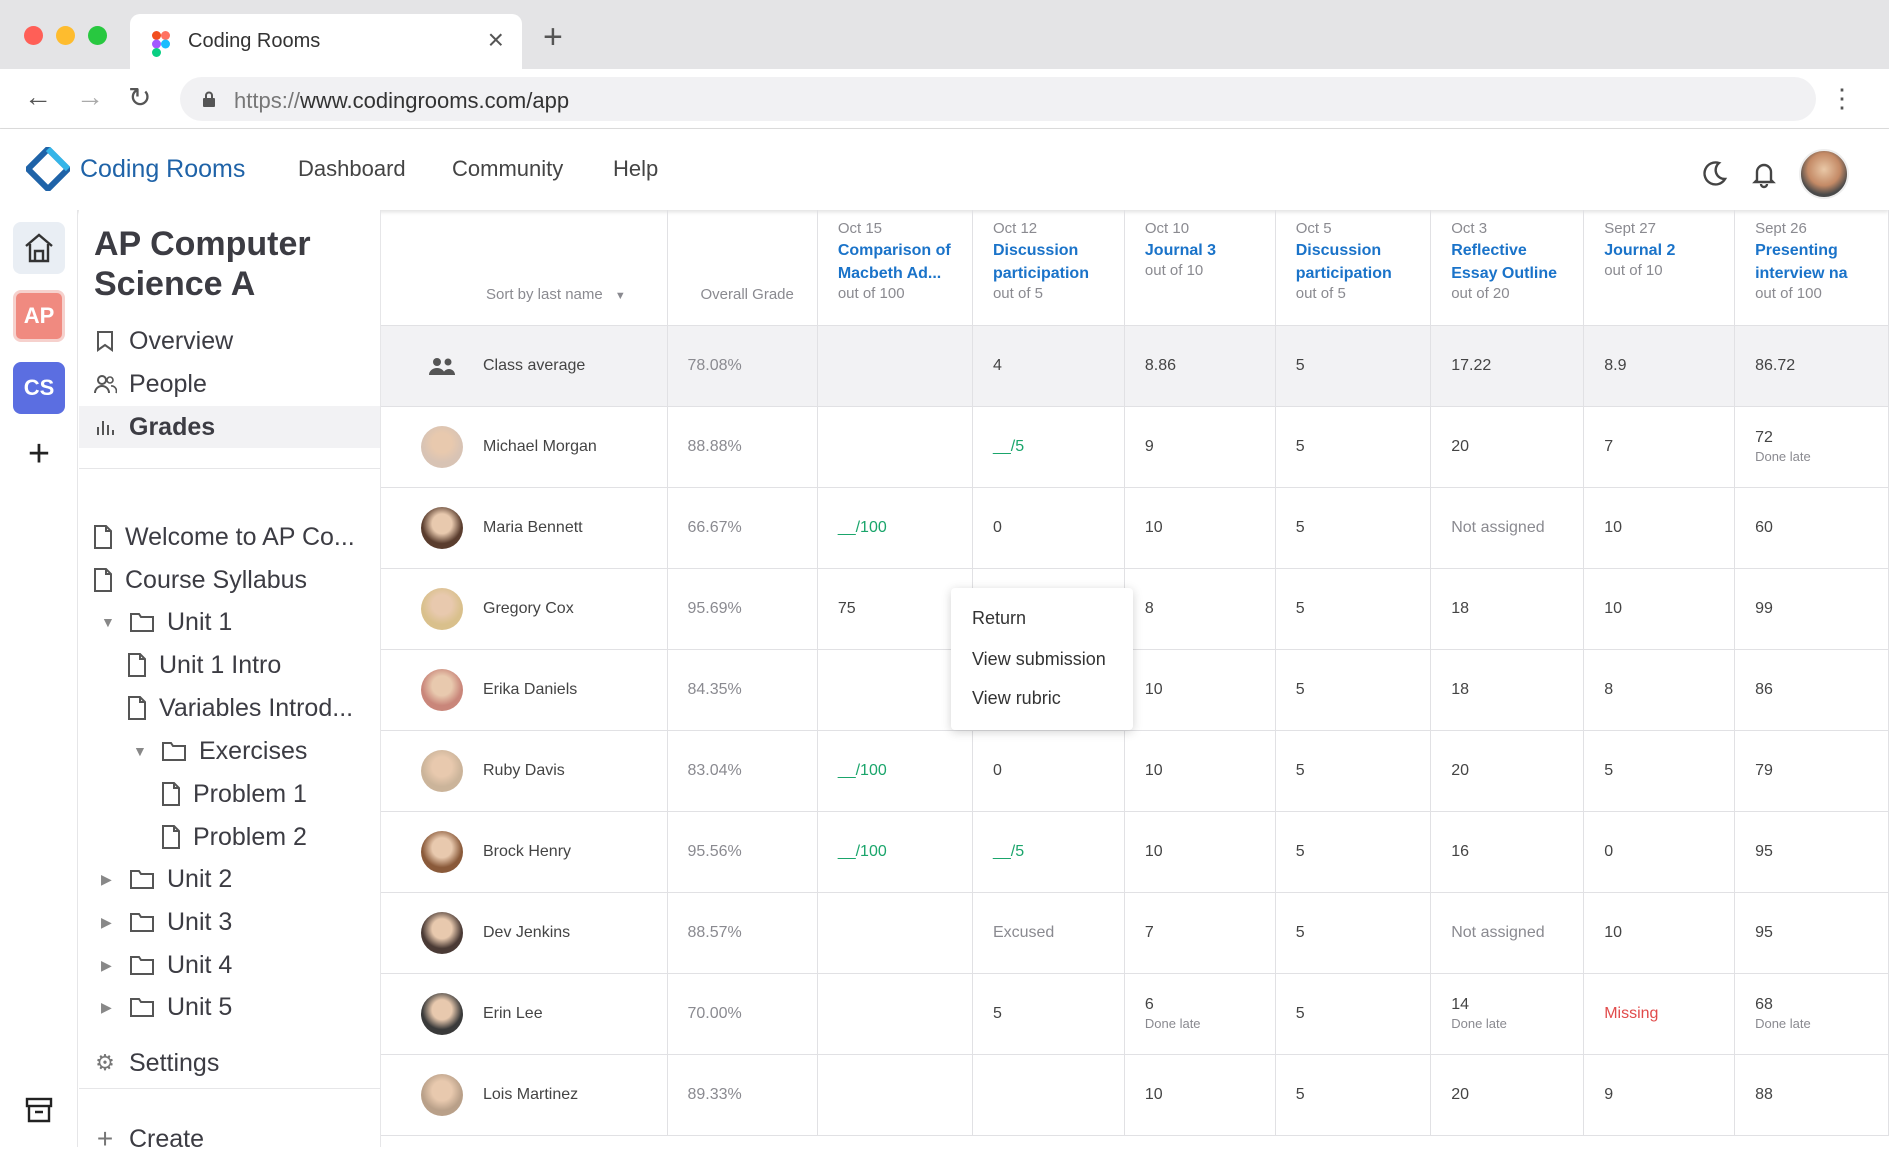 This screenshot has height=1160, width=1889. Describe the element at coordinates (1507, 1014) in the screenshot. I see `grade-cell: 14 Done late` at that location.